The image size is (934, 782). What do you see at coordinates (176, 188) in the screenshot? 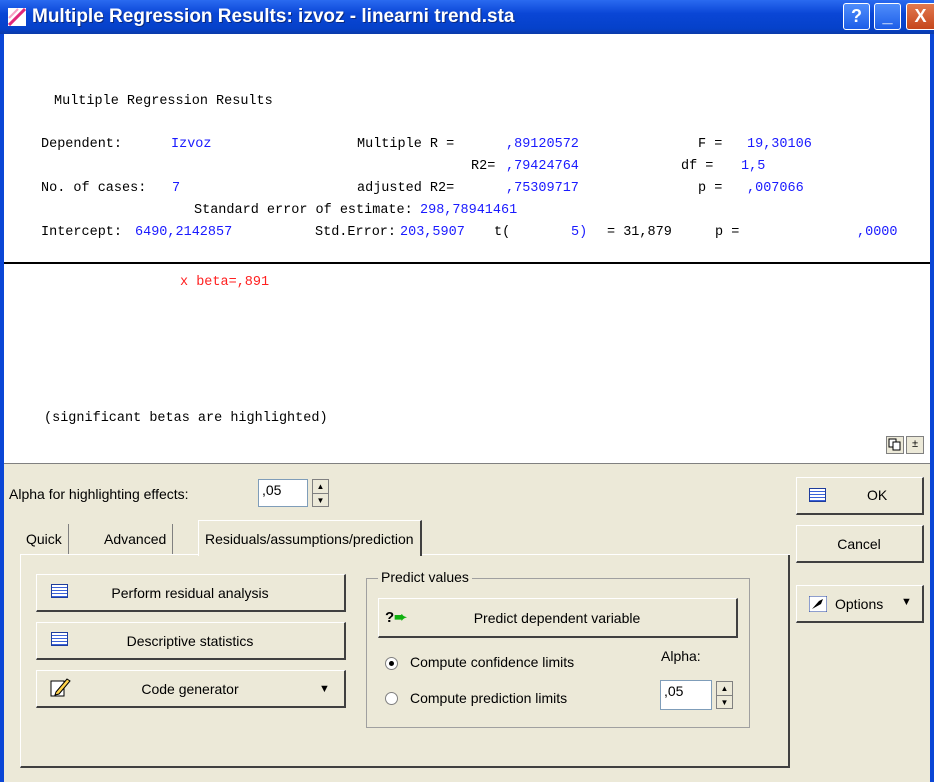
I see `cases-value: 7` at bounding box center [176, 188].